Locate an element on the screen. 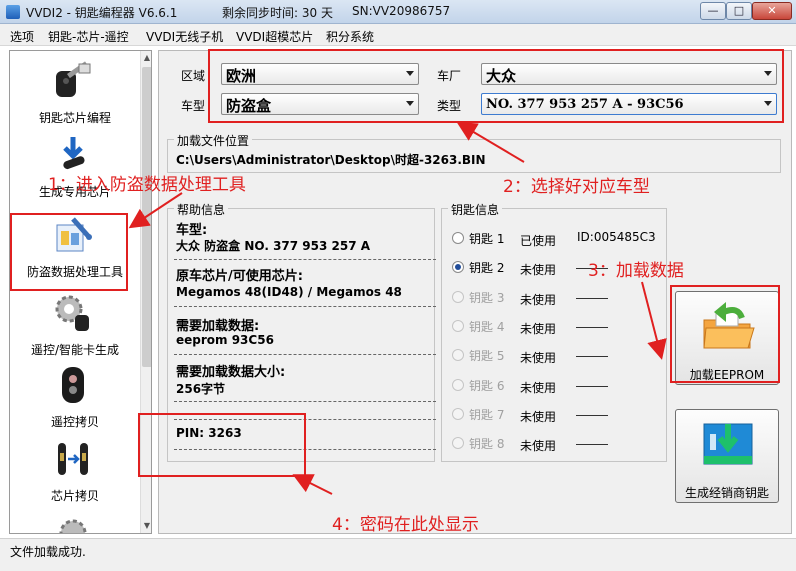 The width and height of the screenshot is (796, 571). file-location-label: 加载文件位置 is located at coordinates (213, 140).